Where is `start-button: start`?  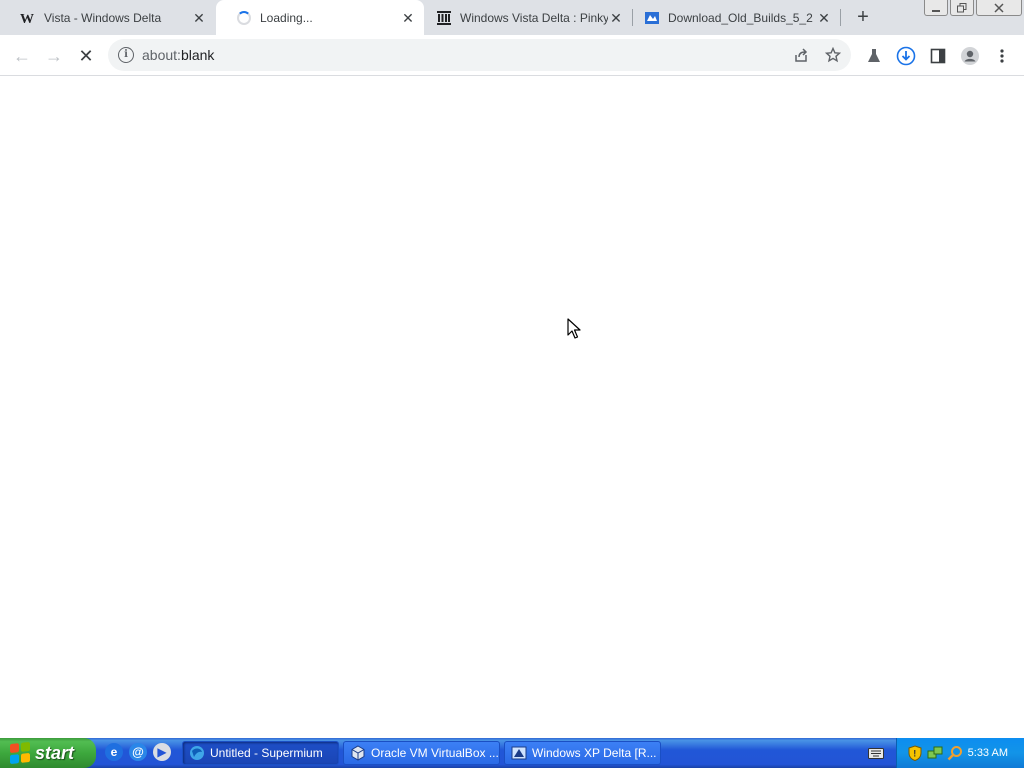 start-button: start is located at coordinates (48, 753).